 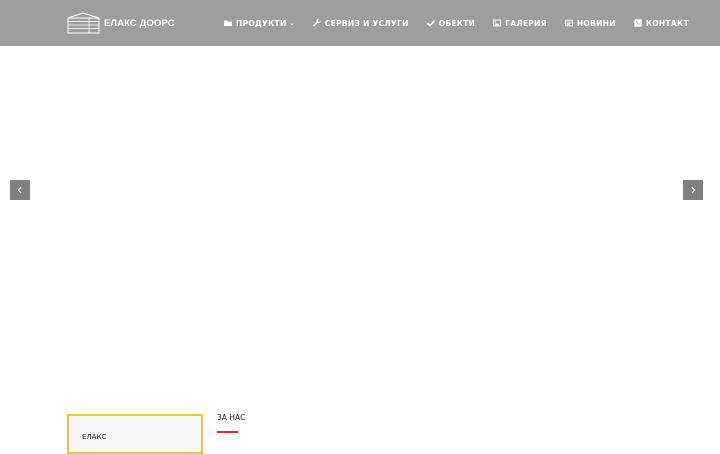 I want to click on chevron-right-icon, so click(x=693, y=190).